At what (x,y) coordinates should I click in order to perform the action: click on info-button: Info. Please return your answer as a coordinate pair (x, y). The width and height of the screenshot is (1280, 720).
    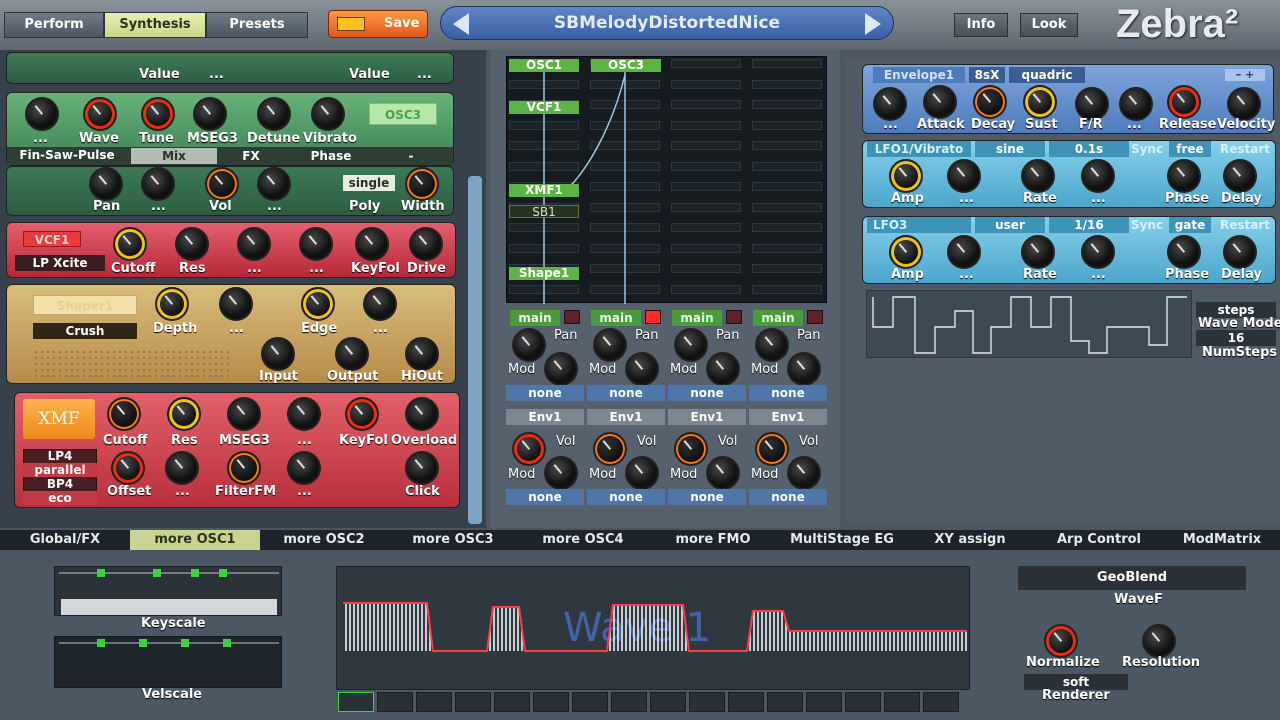
    Looking at the image, I should click on (981, 25).